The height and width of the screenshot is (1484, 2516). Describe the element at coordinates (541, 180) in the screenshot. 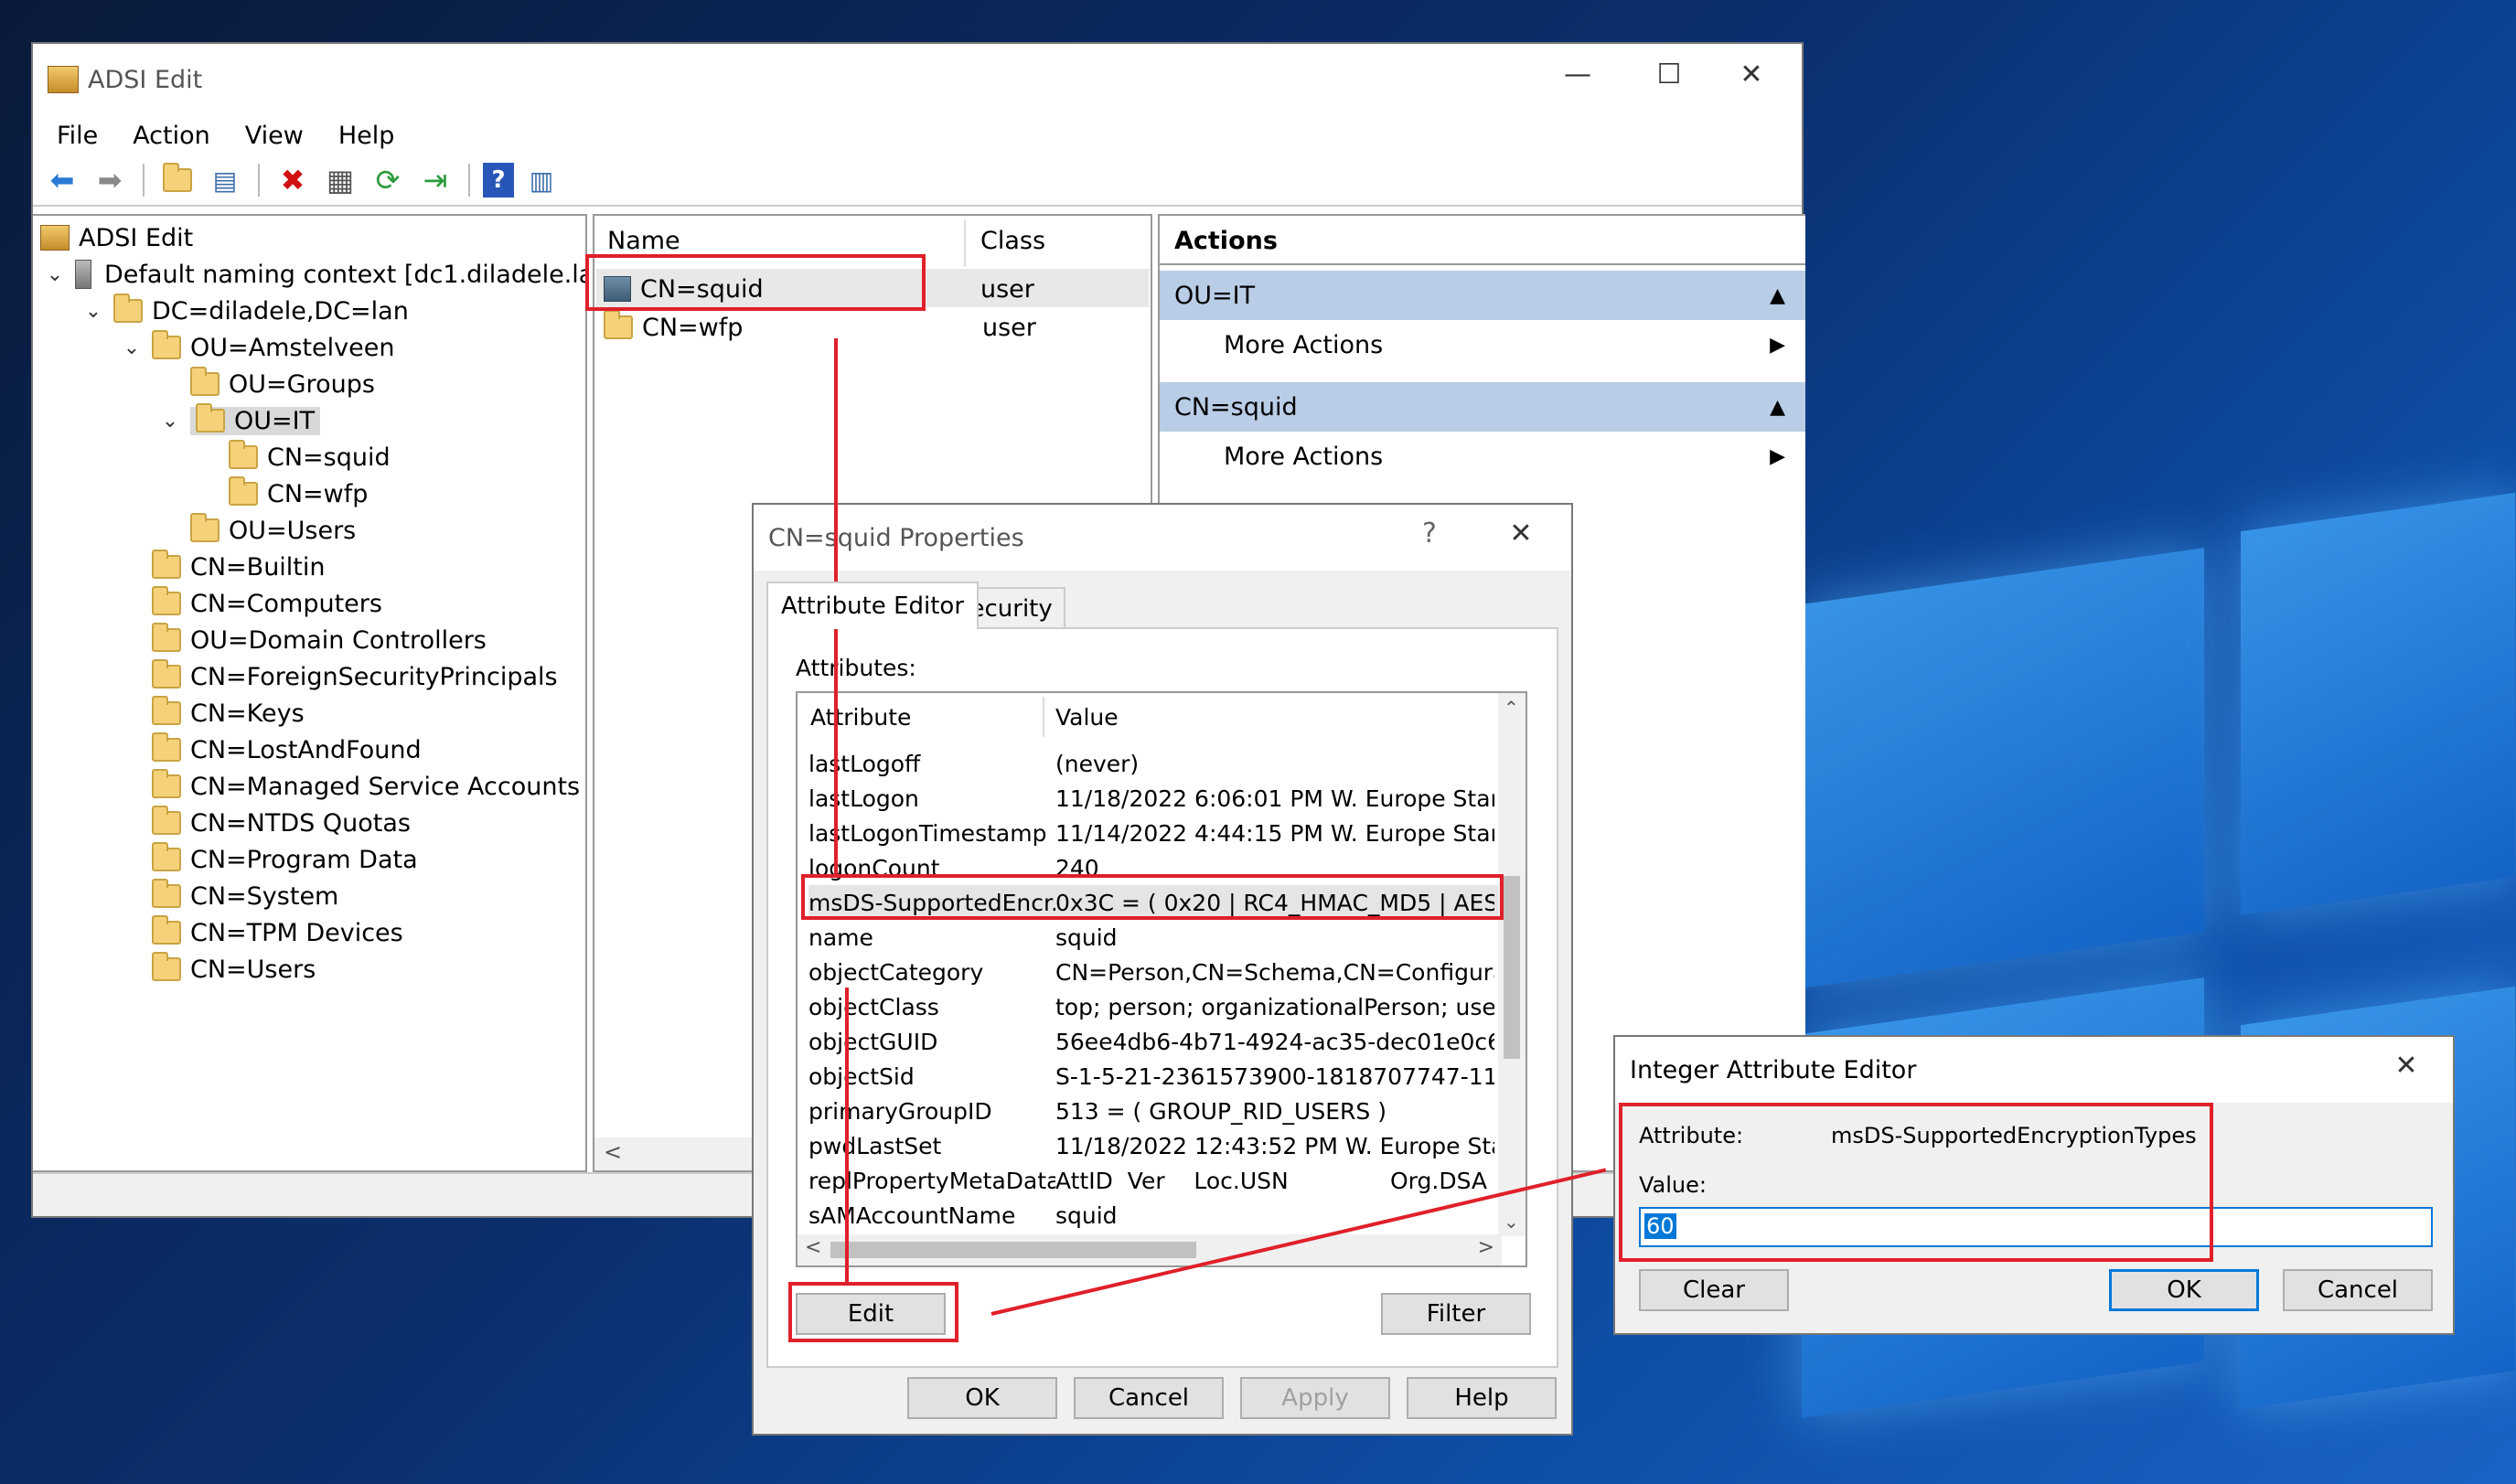

I see `show-hide-pane-icon: ▥` at that location.